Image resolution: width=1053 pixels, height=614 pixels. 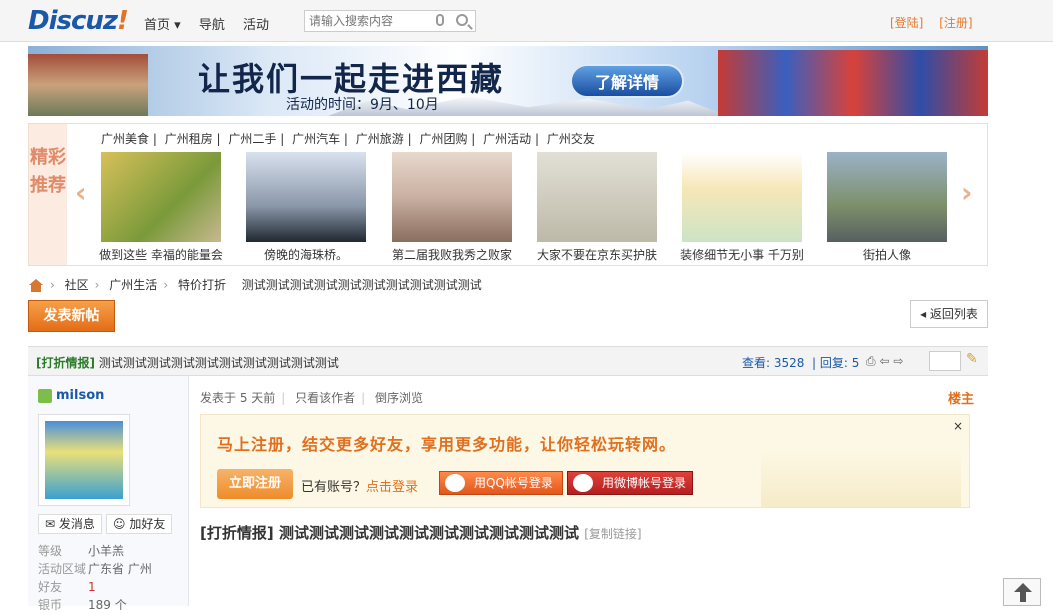 What do you see at coordinates (360, 487) in the screenshot?
I see `have-account: 已有账号？点击登录` at bounding box center [360, 487].